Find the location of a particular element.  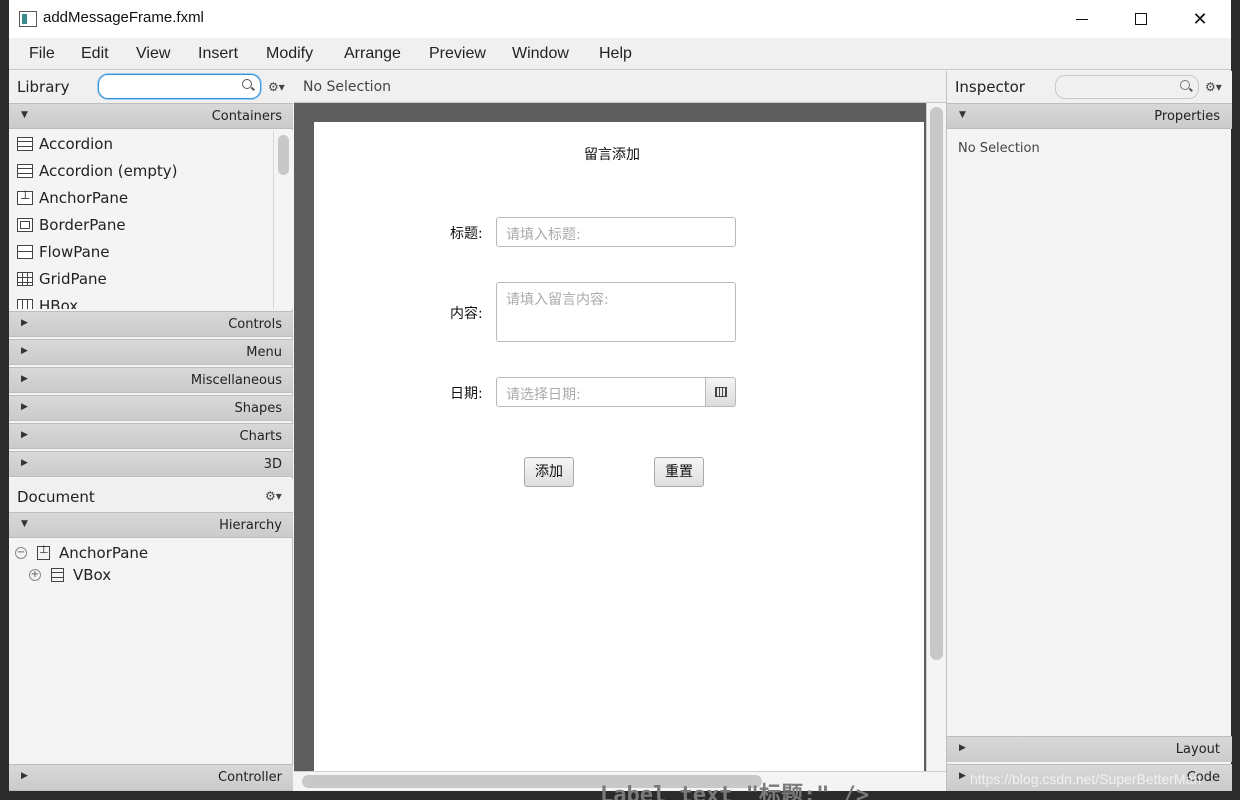

section-shapes: ▶ Shapes is located at coordinates (151, 408).